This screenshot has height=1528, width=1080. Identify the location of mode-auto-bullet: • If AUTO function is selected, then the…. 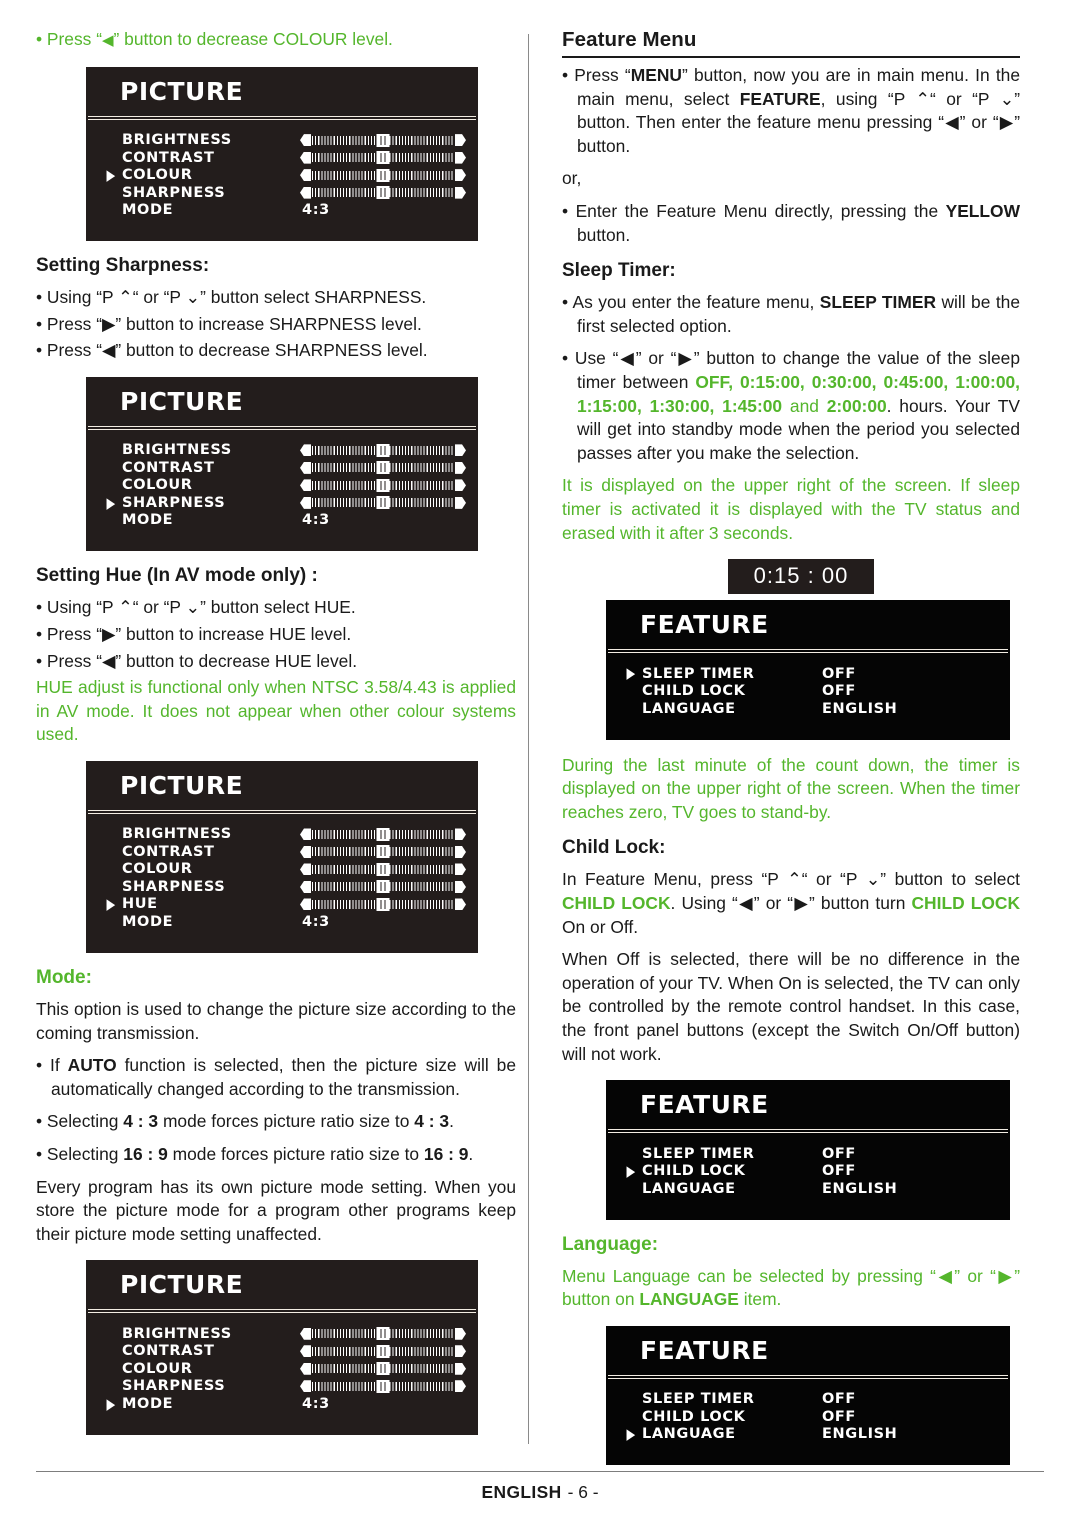
(276, 1077).